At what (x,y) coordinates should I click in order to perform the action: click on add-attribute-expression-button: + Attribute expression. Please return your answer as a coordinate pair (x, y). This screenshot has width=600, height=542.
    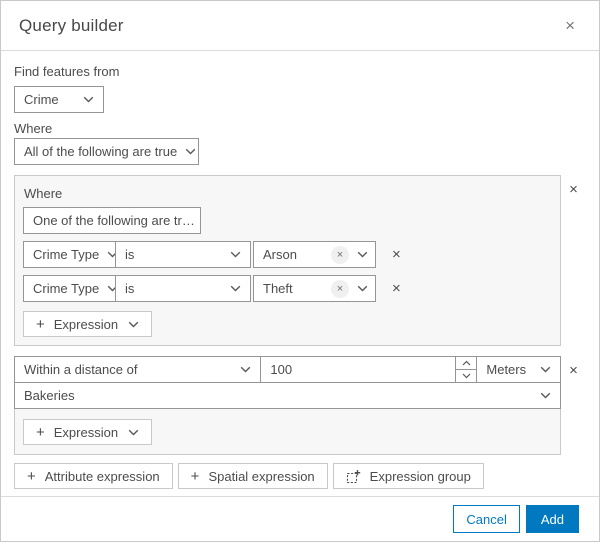
    Looking at the image, I should click on (93, 476).